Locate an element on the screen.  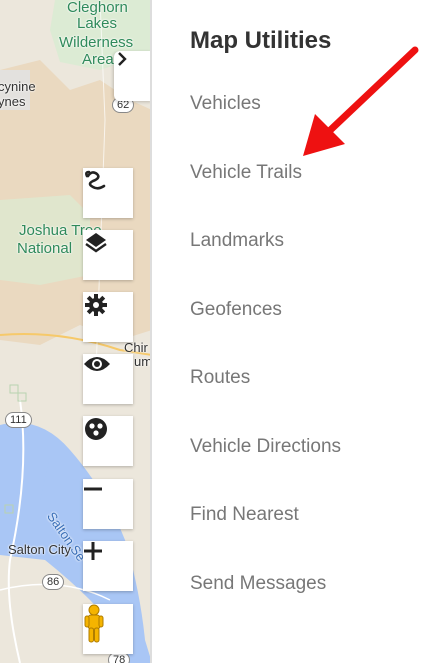
plus-icon is located at coordinates (93, 551).